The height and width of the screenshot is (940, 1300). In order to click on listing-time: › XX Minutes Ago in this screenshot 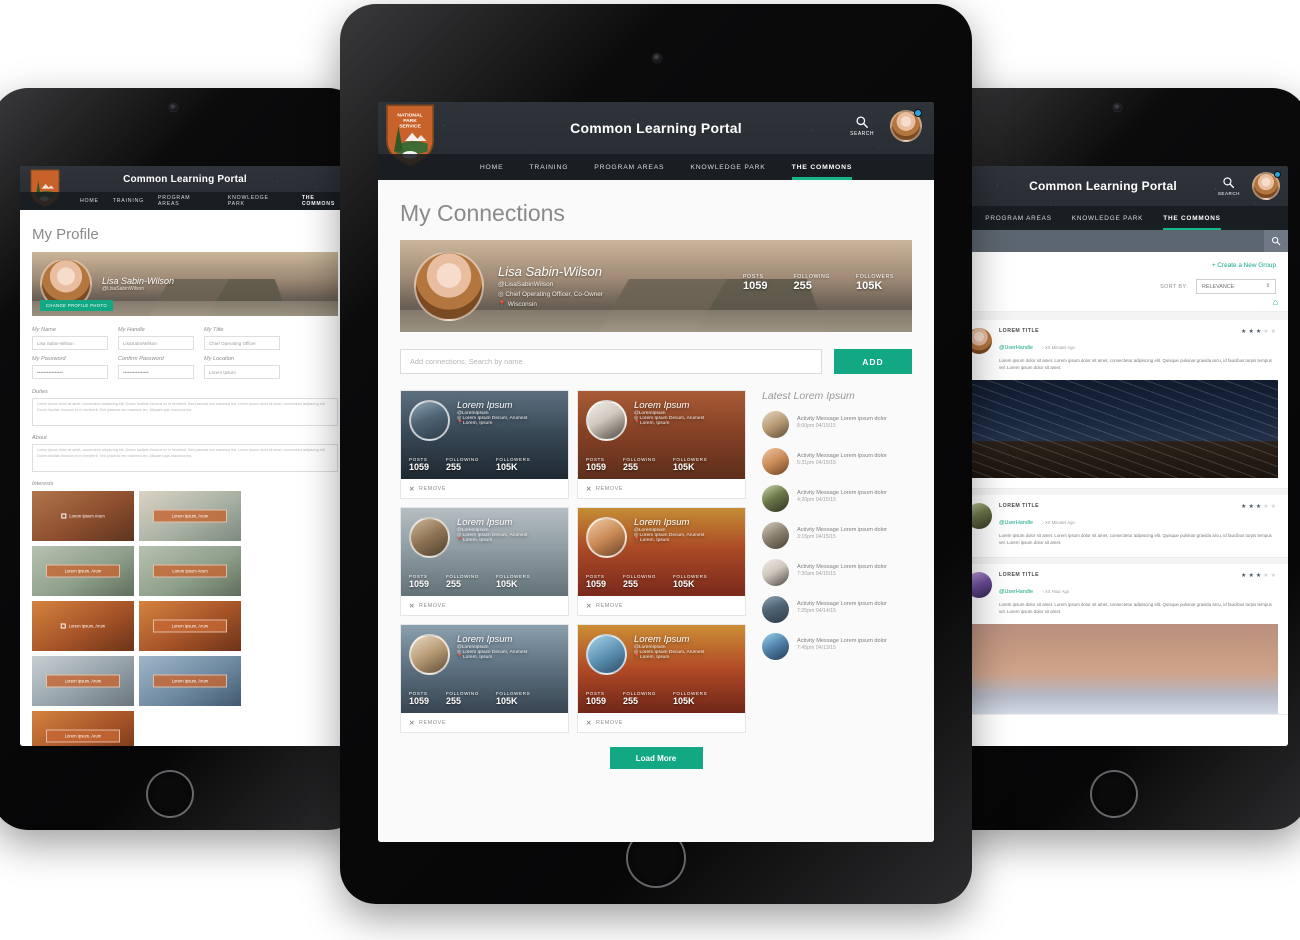, I will do `click(1058, 347)`.